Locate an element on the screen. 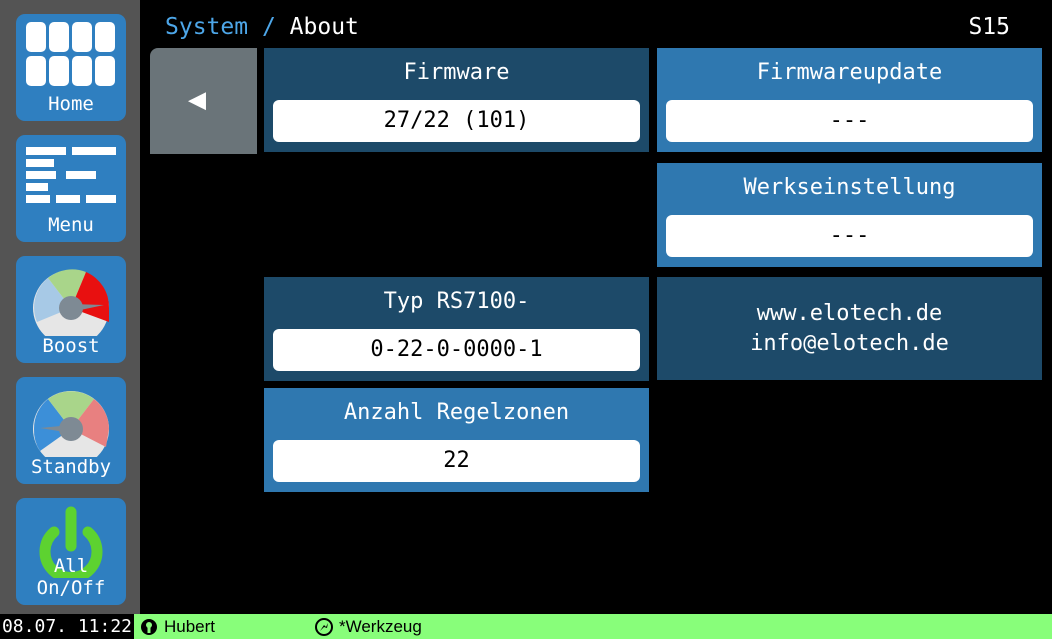 The image size is (1052, 639). menu-button: Menu is located at coordinates (71, 188).